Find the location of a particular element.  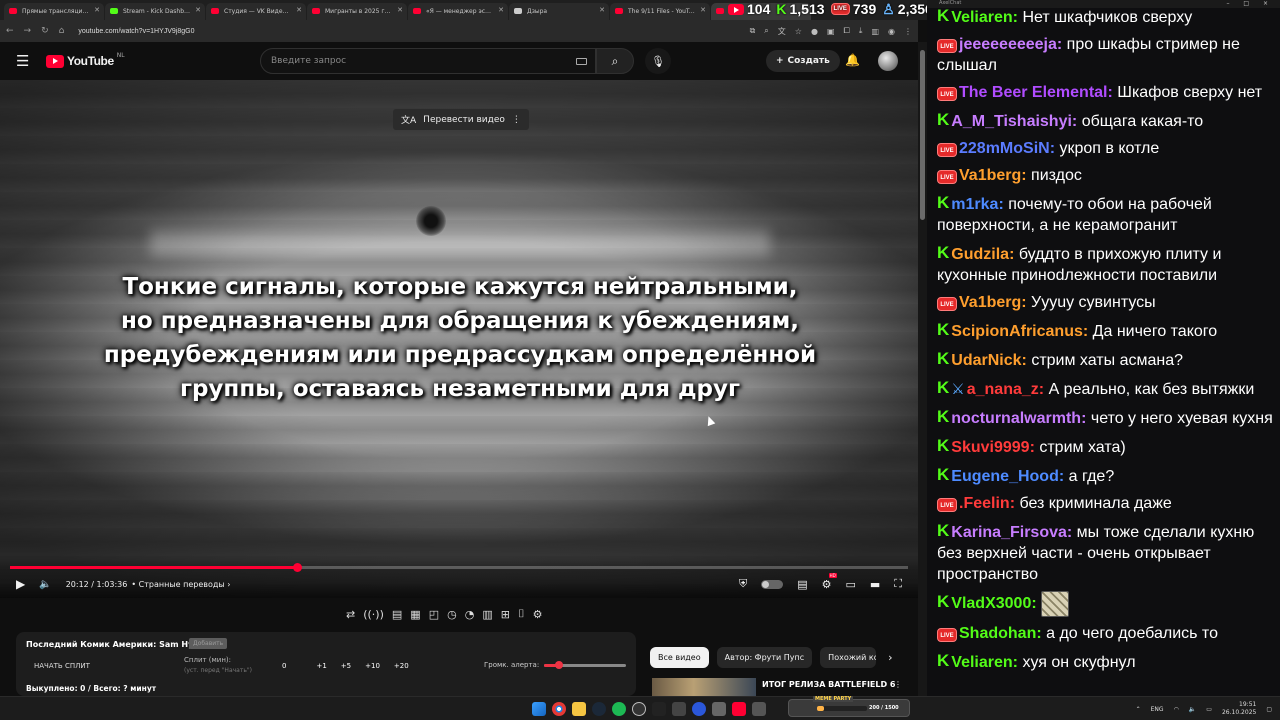

browser-tab: Мигранты в 2025 году: ✕ is located at coordinates (357, 11).